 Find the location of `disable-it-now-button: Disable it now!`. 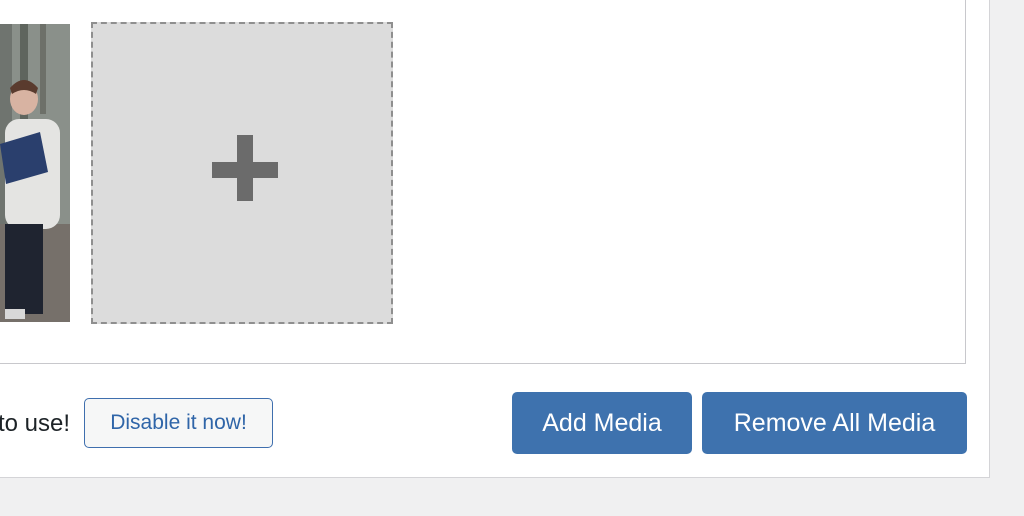

disable-it-now-button: Disable it now! is located at coordinates (178, 423).